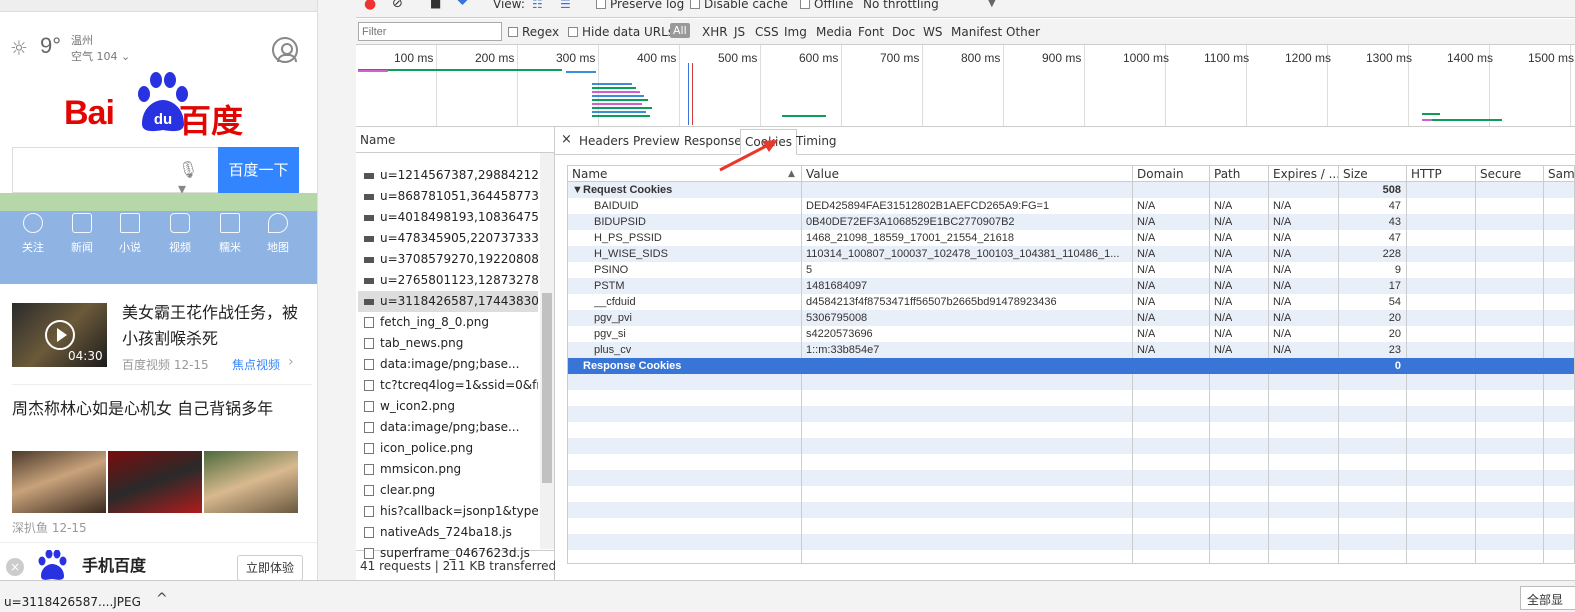  What do you see at coordinates (189, 179) in the screenshot?
I see `microphone-icon: 🎙▾` at bounding box center [189, 179].